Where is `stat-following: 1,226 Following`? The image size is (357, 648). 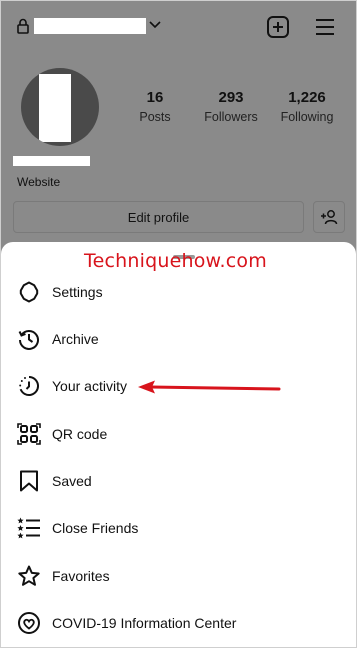
stat-following: 1,226 Following is located at coordinates (307, 106).